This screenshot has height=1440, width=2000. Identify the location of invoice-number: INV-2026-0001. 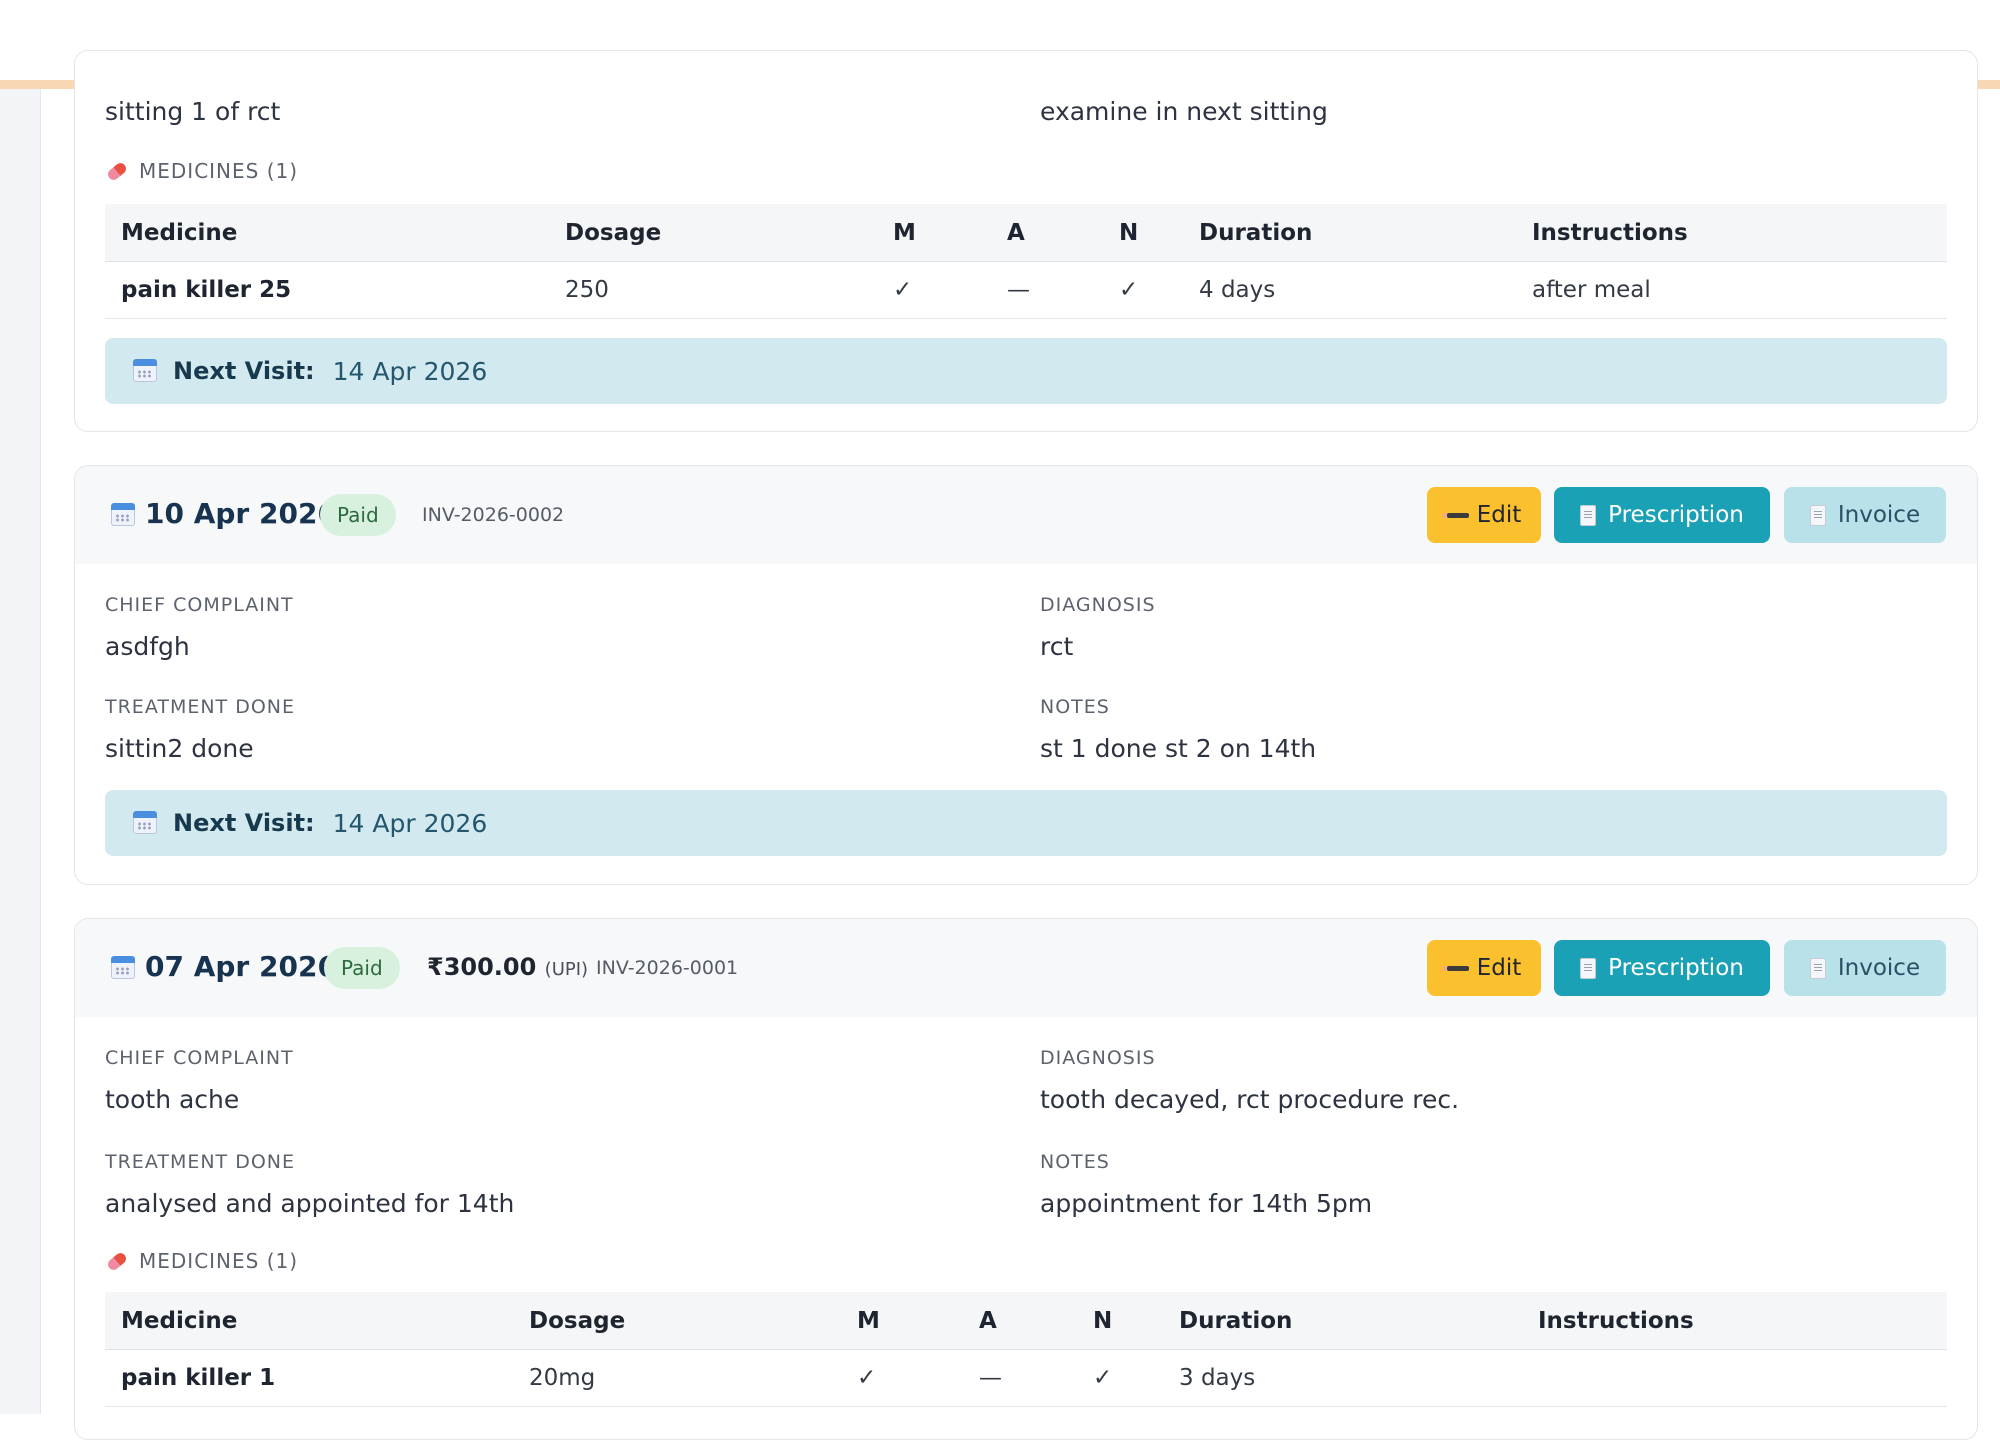
(667, 968).